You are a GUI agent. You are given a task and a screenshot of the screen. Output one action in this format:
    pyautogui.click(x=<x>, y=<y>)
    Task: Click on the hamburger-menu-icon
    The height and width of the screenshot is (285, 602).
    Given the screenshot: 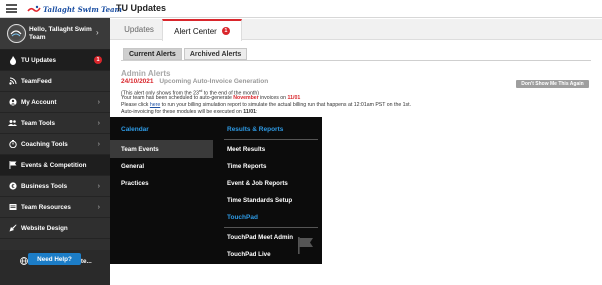 What is the action you would take?
    pyautogui.click(x=11, y=8)
    